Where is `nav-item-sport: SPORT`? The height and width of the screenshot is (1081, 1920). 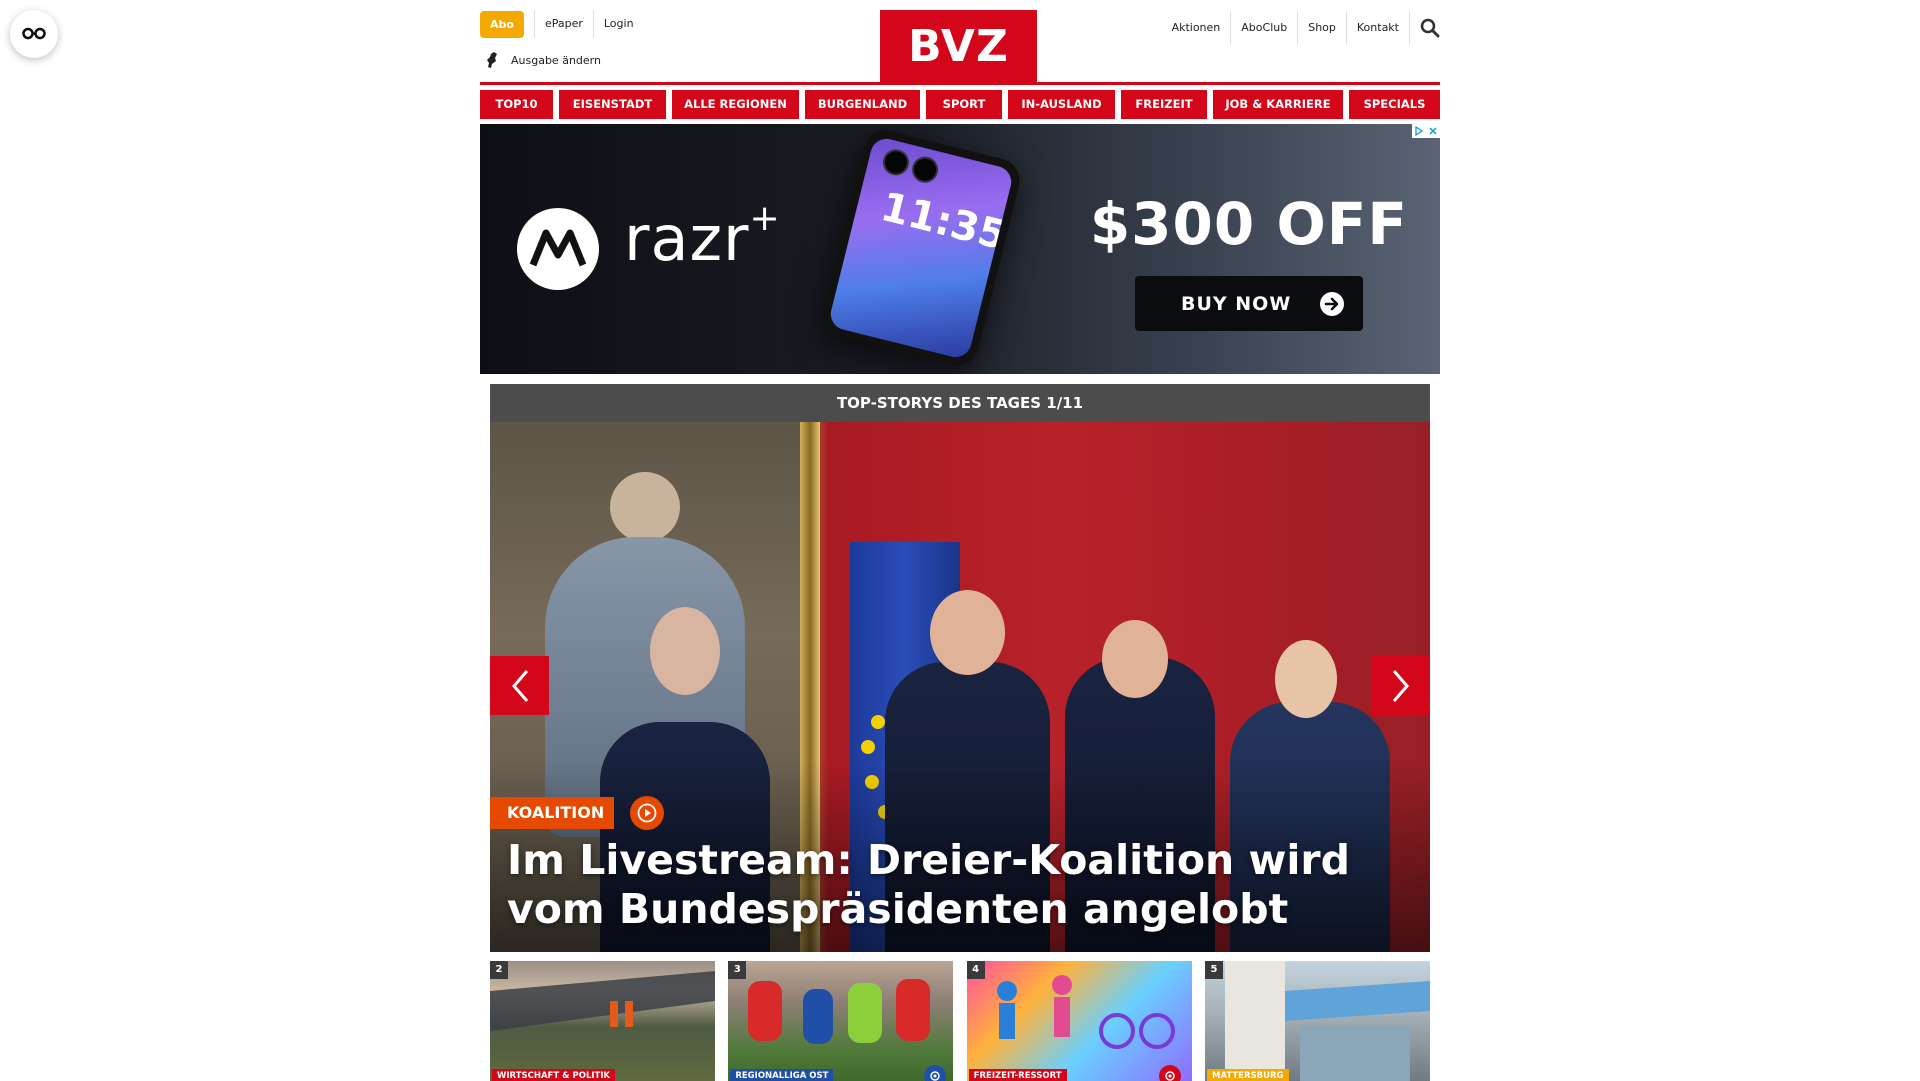 nav-item-sport: SPORT is located at coordinates (964, 104).